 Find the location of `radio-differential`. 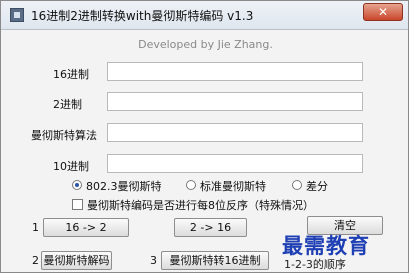

radio-differential is located at coordinates (297, 185).